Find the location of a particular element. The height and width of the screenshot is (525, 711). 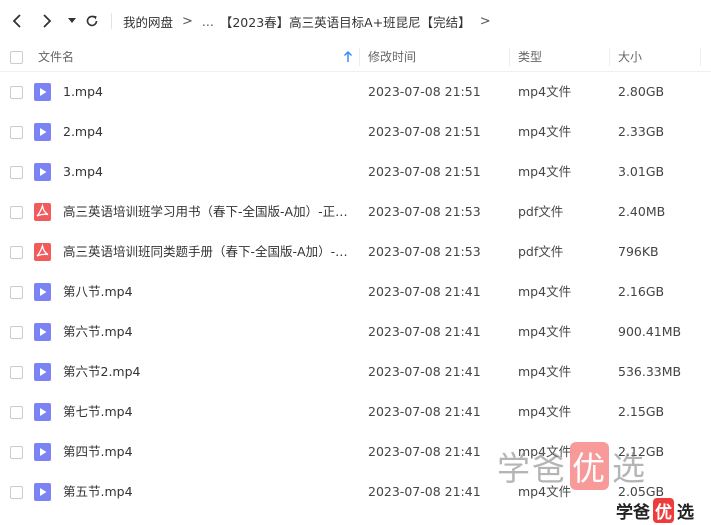

chevron-right-icon is located at coordinates (47, 21).